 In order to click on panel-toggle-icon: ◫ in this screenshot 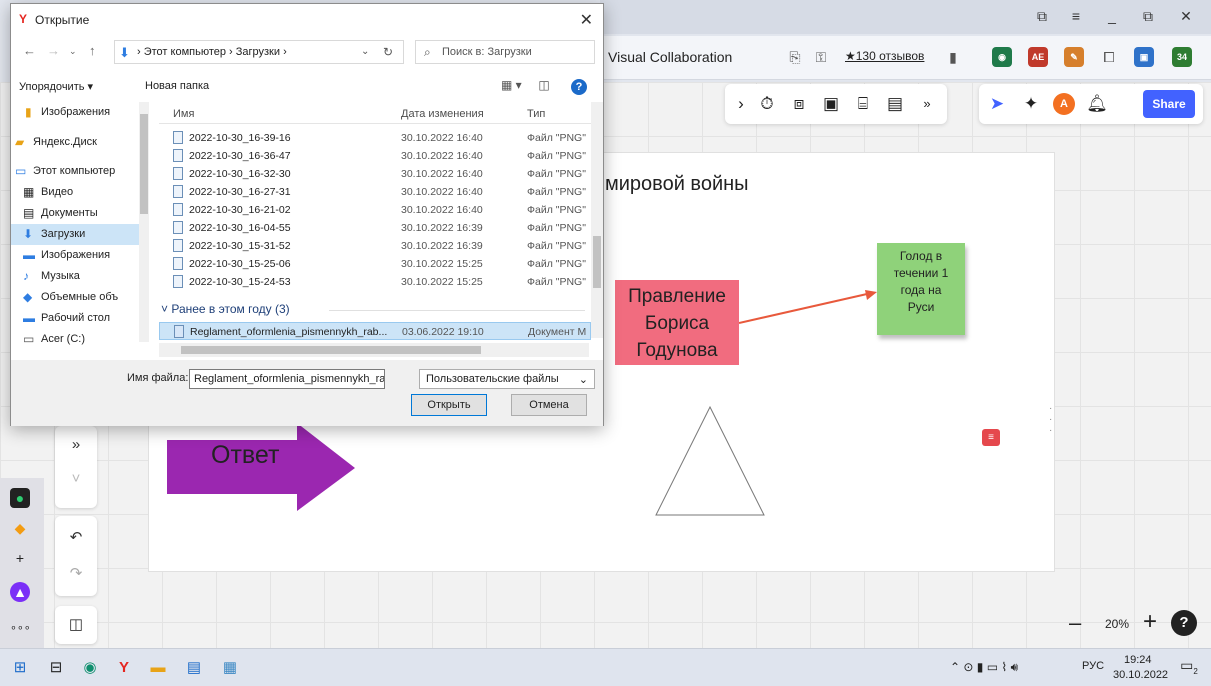, I will do `click(76, 624)`.